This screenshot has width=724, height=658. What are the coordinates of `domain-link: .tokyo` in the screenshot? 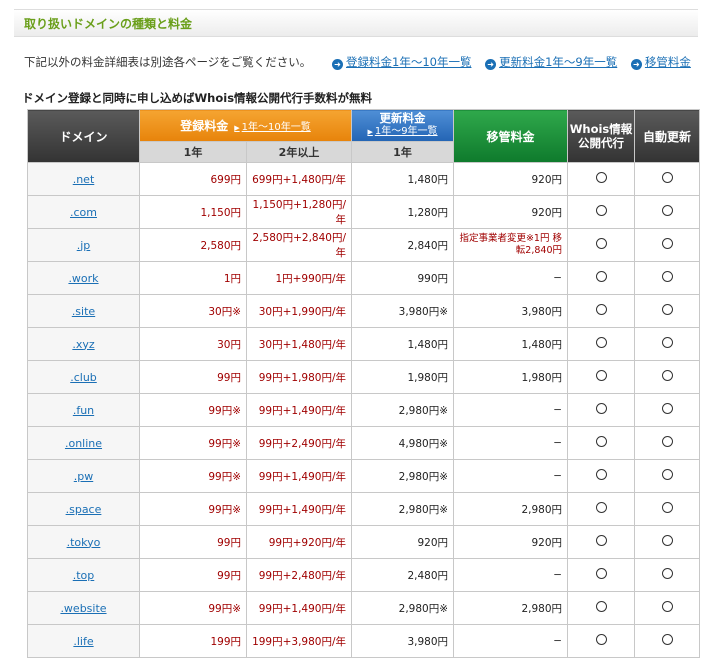 It's located at (84, 542).